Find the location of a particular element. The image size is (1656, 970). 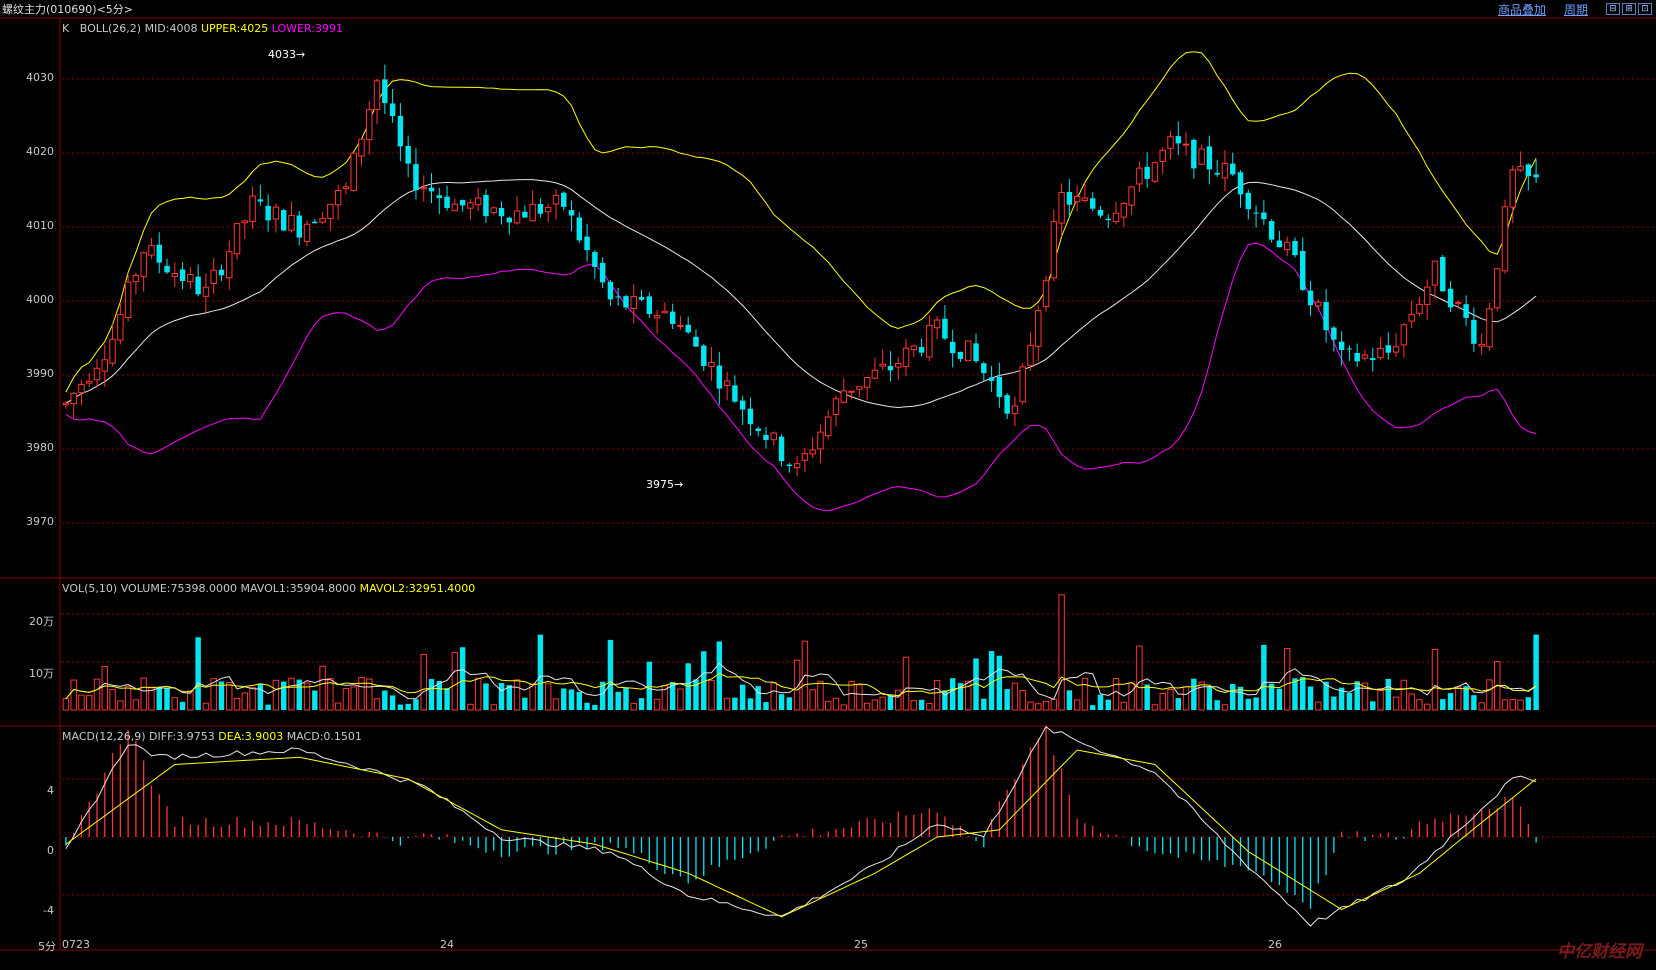

vol-volume: VOLUME:75398.0000 is located at coordinates (178, 588).